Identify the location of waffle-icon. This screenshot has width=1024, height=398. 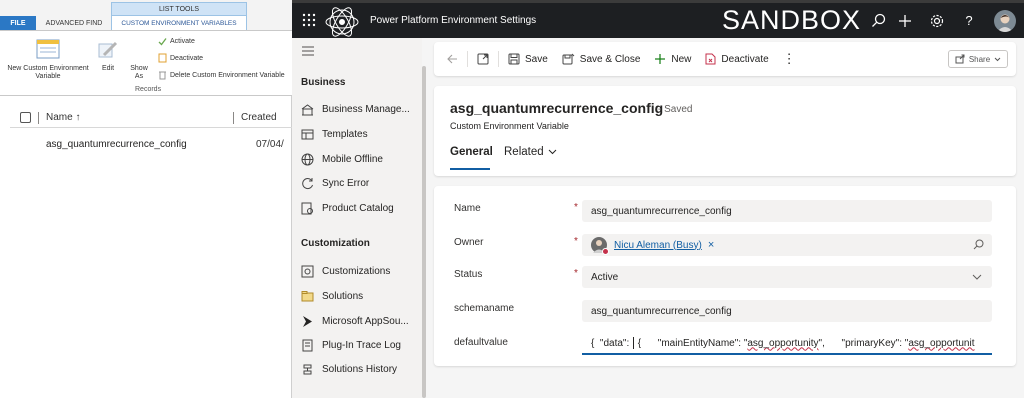
(309, 20).